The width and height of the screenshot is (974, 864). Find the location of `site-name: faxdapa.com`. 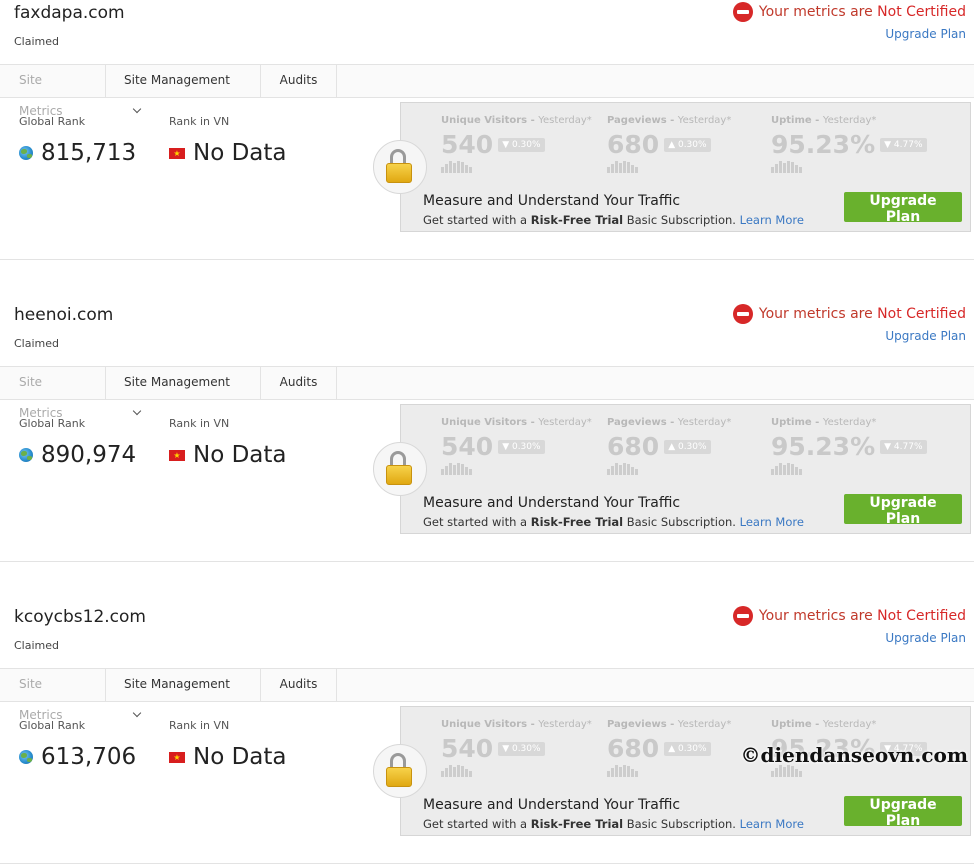

site-name: faxdapa.com is located at coordinates (69, 13).